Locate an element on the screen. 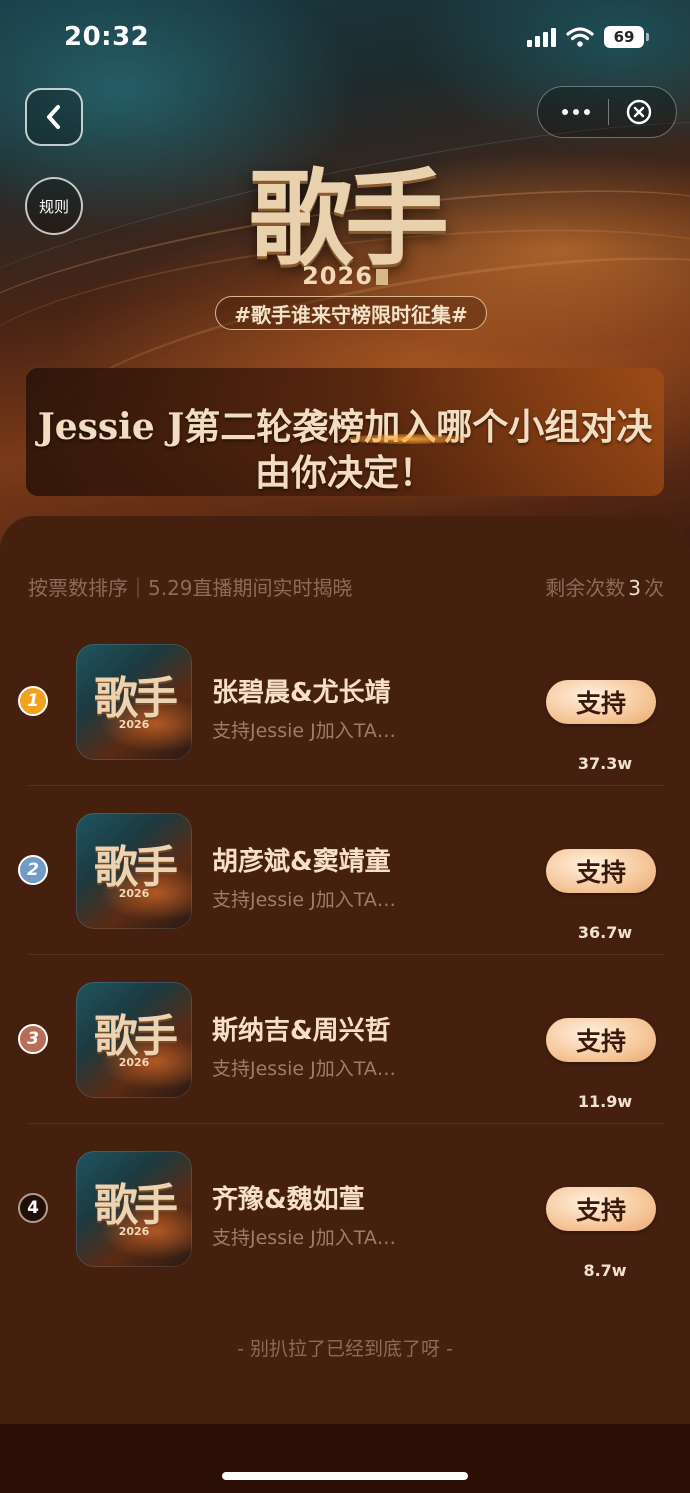 The height and width of the screenshot is (1493, 690). rank-badge: 1 is located at coordinates (33, 701).